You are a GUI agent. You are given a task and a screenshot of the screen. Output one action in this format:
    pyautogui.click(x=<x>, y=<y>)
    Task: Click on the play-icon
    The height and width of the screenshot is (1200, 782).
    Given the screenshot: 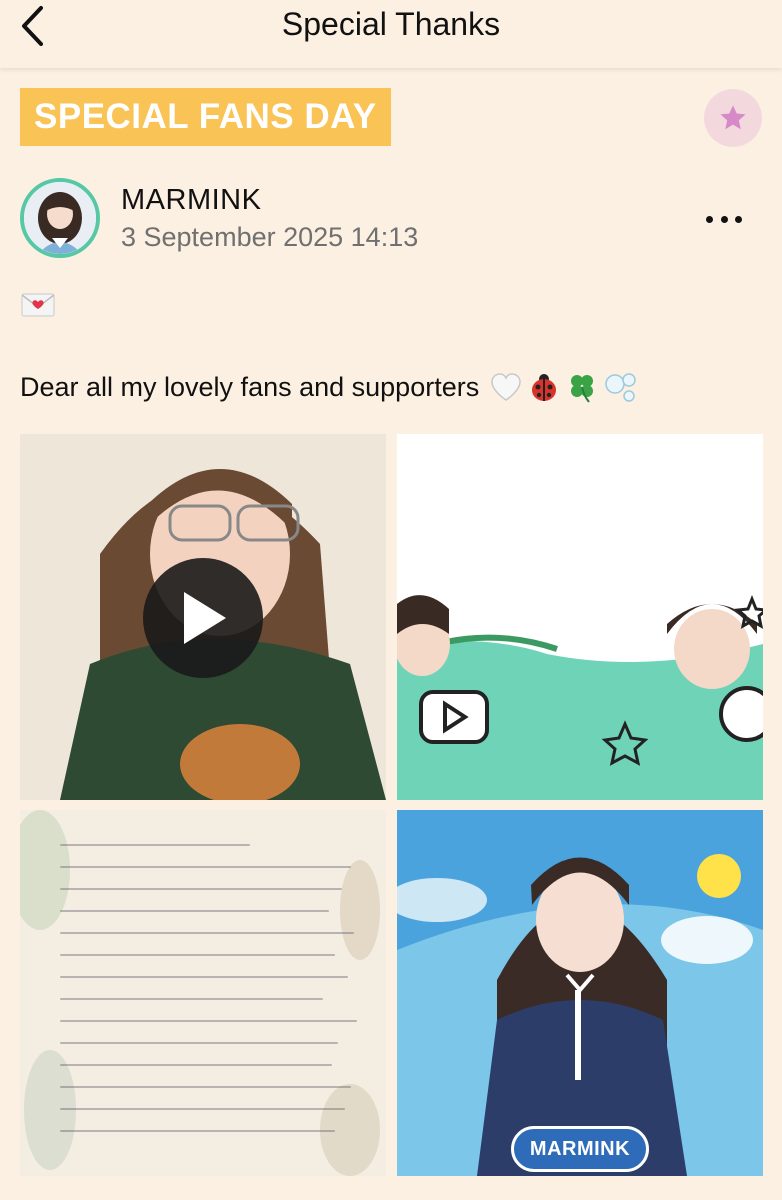 What is the action you would take?
    pyautogui.click(x=205, y=618)
    